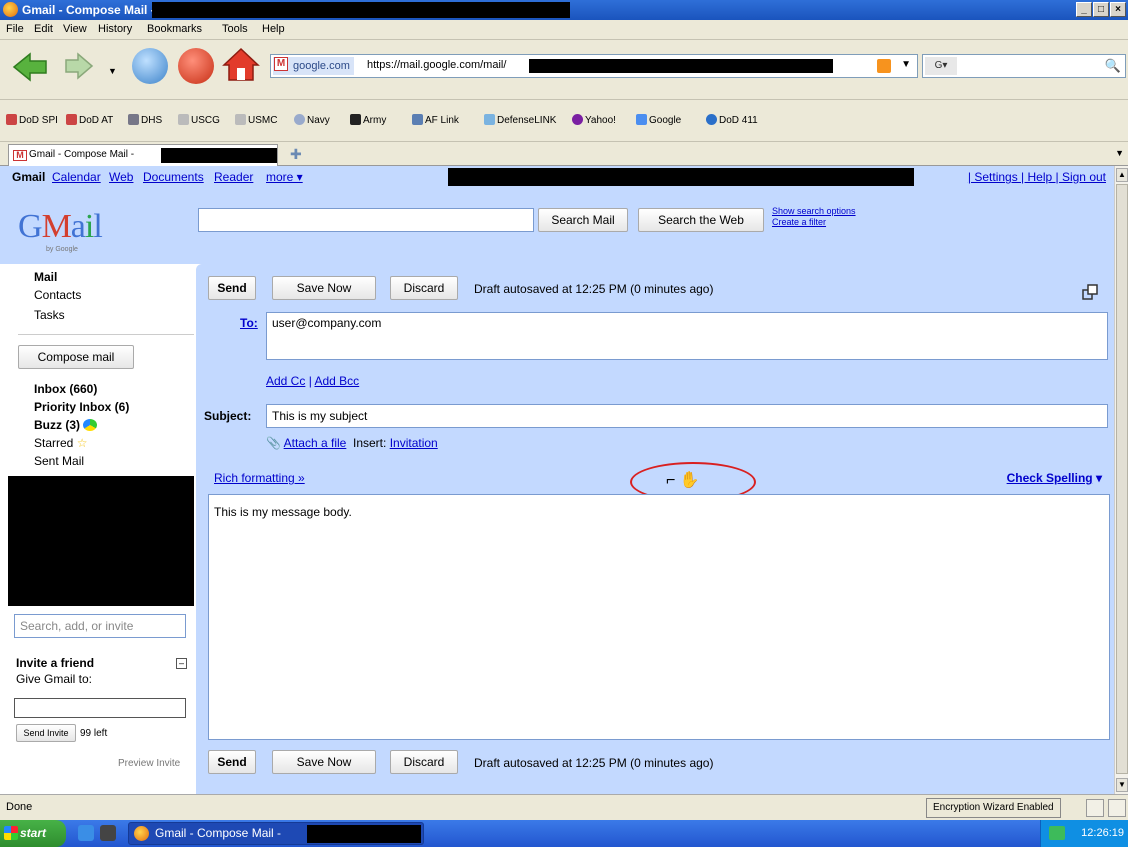  Describe the element at coordinates (86, 833) in the screenshot. I see `ie-quicklaunch-icon` at that location.